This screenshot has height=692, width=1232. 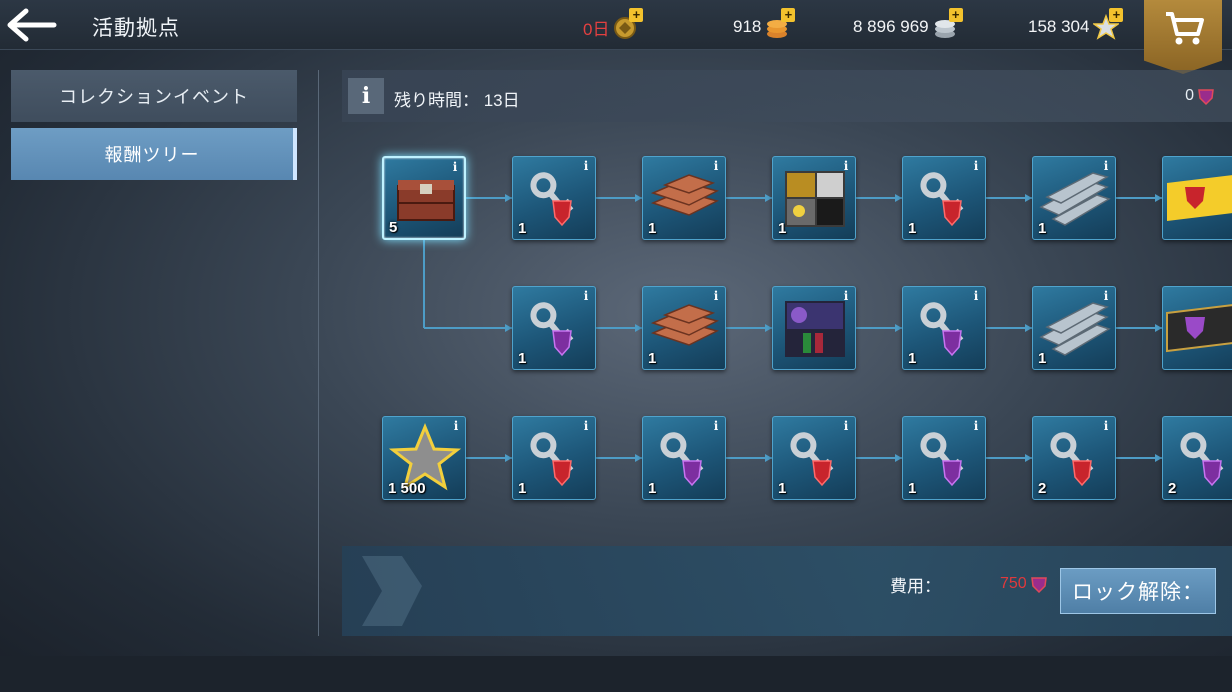 I want to click on back-arrow-icon, so click(x=32, y=25).